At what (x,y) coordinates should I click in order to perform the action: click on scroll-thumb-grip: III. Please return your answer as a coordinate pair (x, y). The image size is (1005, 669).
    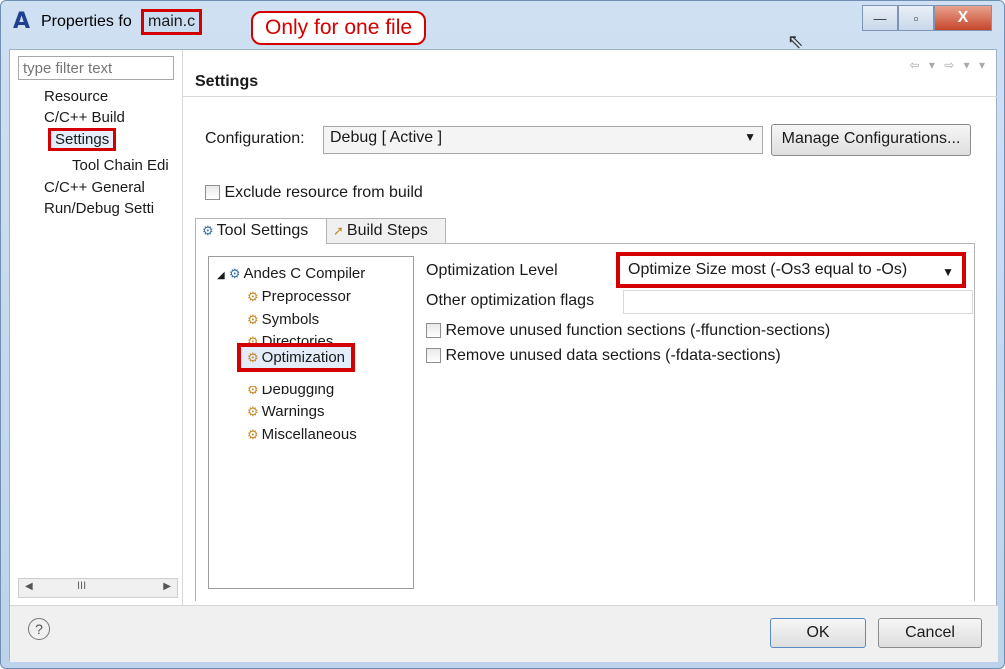
    Looking at the image, I should click on (81, 586).